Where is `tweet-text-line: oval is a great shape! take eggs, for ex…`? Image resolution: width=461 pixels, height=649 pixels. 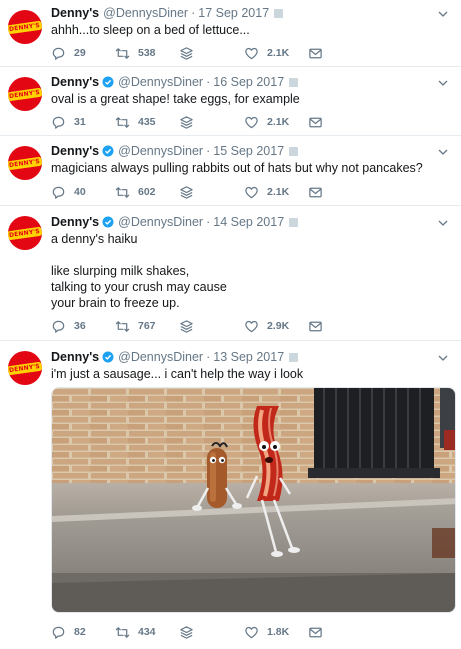 tweet-text-line: oval is a great shape! take eggs, for ex… is located at coordinates (175, 99).